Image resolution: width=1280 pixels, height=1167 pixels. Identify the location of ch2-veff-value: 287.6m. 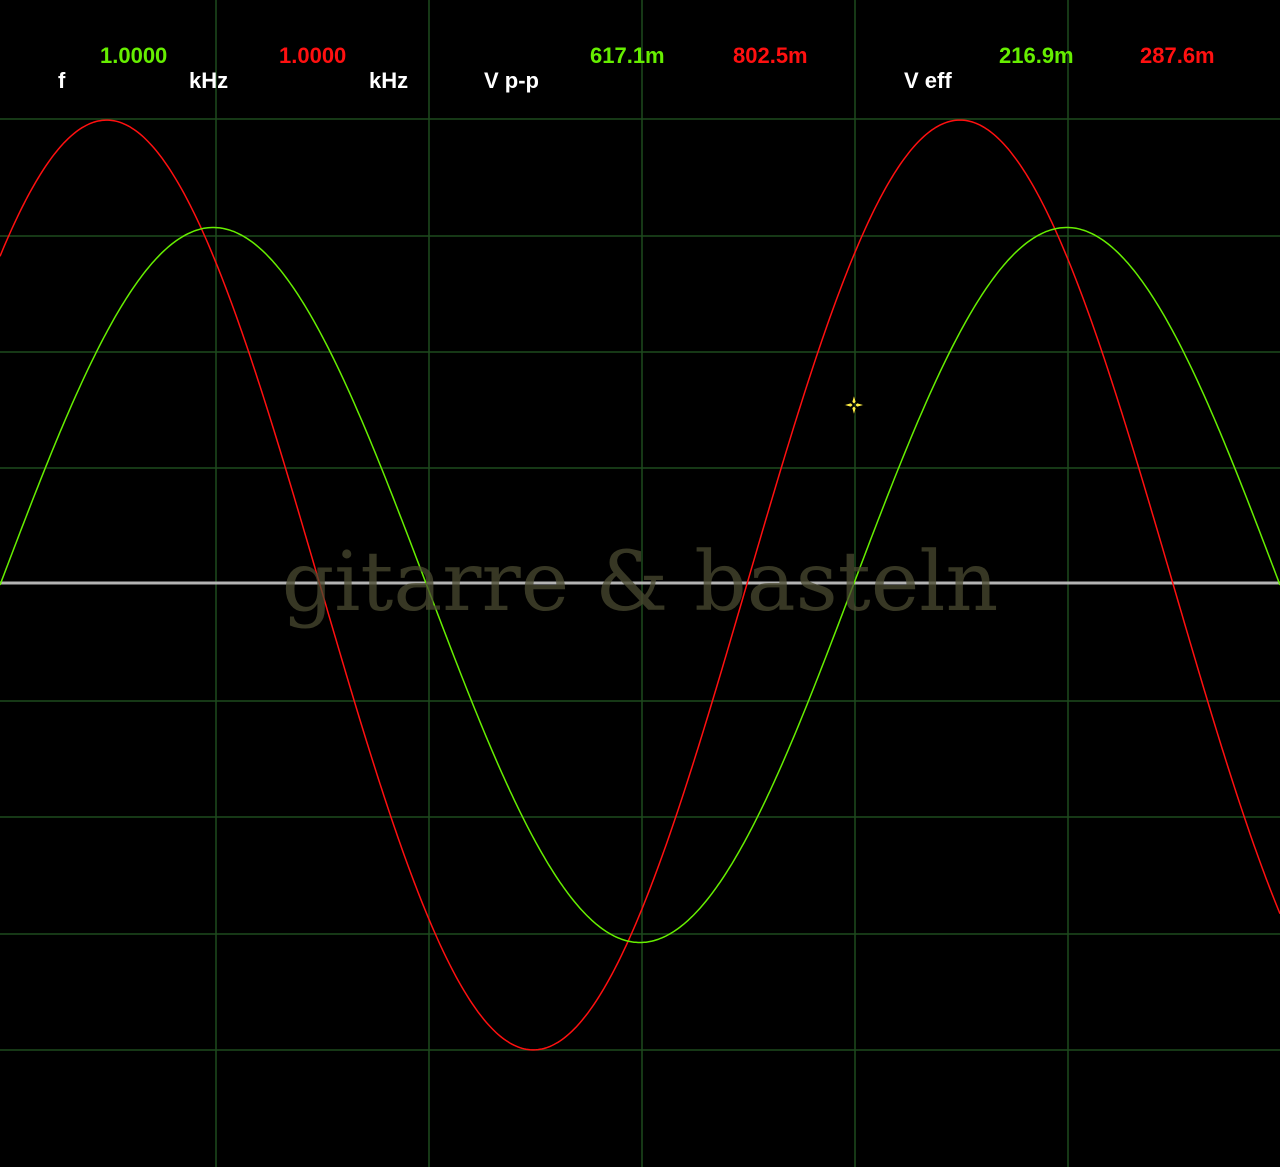
(1177, 55).